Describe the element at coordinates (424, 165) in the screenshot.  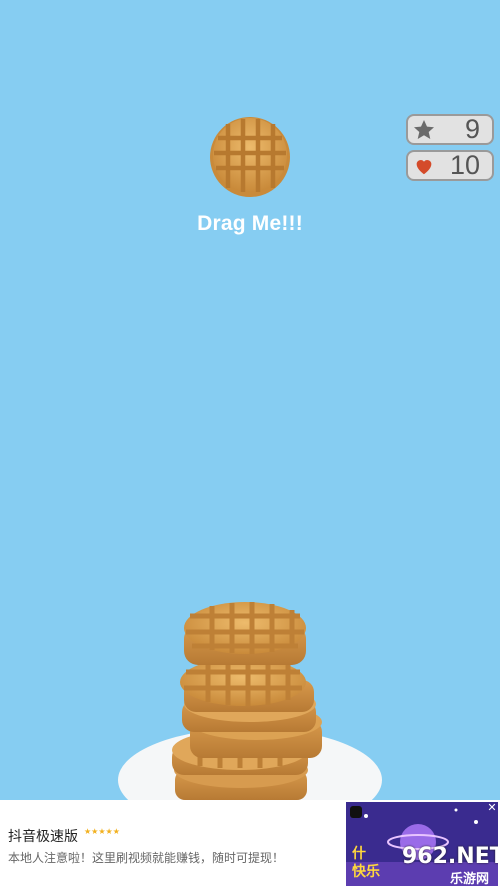
I see `heart-icon` at that location.